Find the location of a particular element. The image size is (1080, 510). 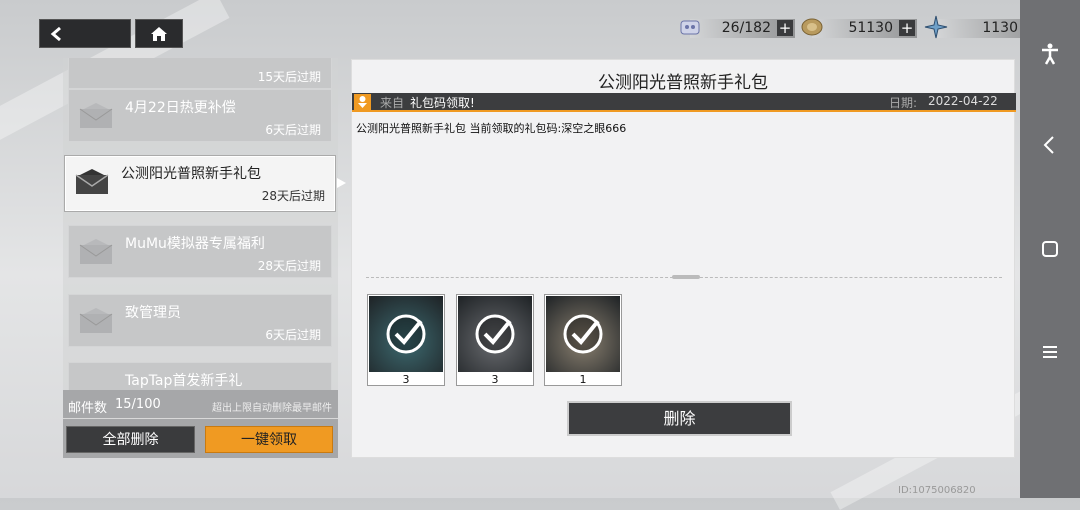

mail-item: MuMu模拟器专属福利 28天后过期 is located at coordinates (200, 251).